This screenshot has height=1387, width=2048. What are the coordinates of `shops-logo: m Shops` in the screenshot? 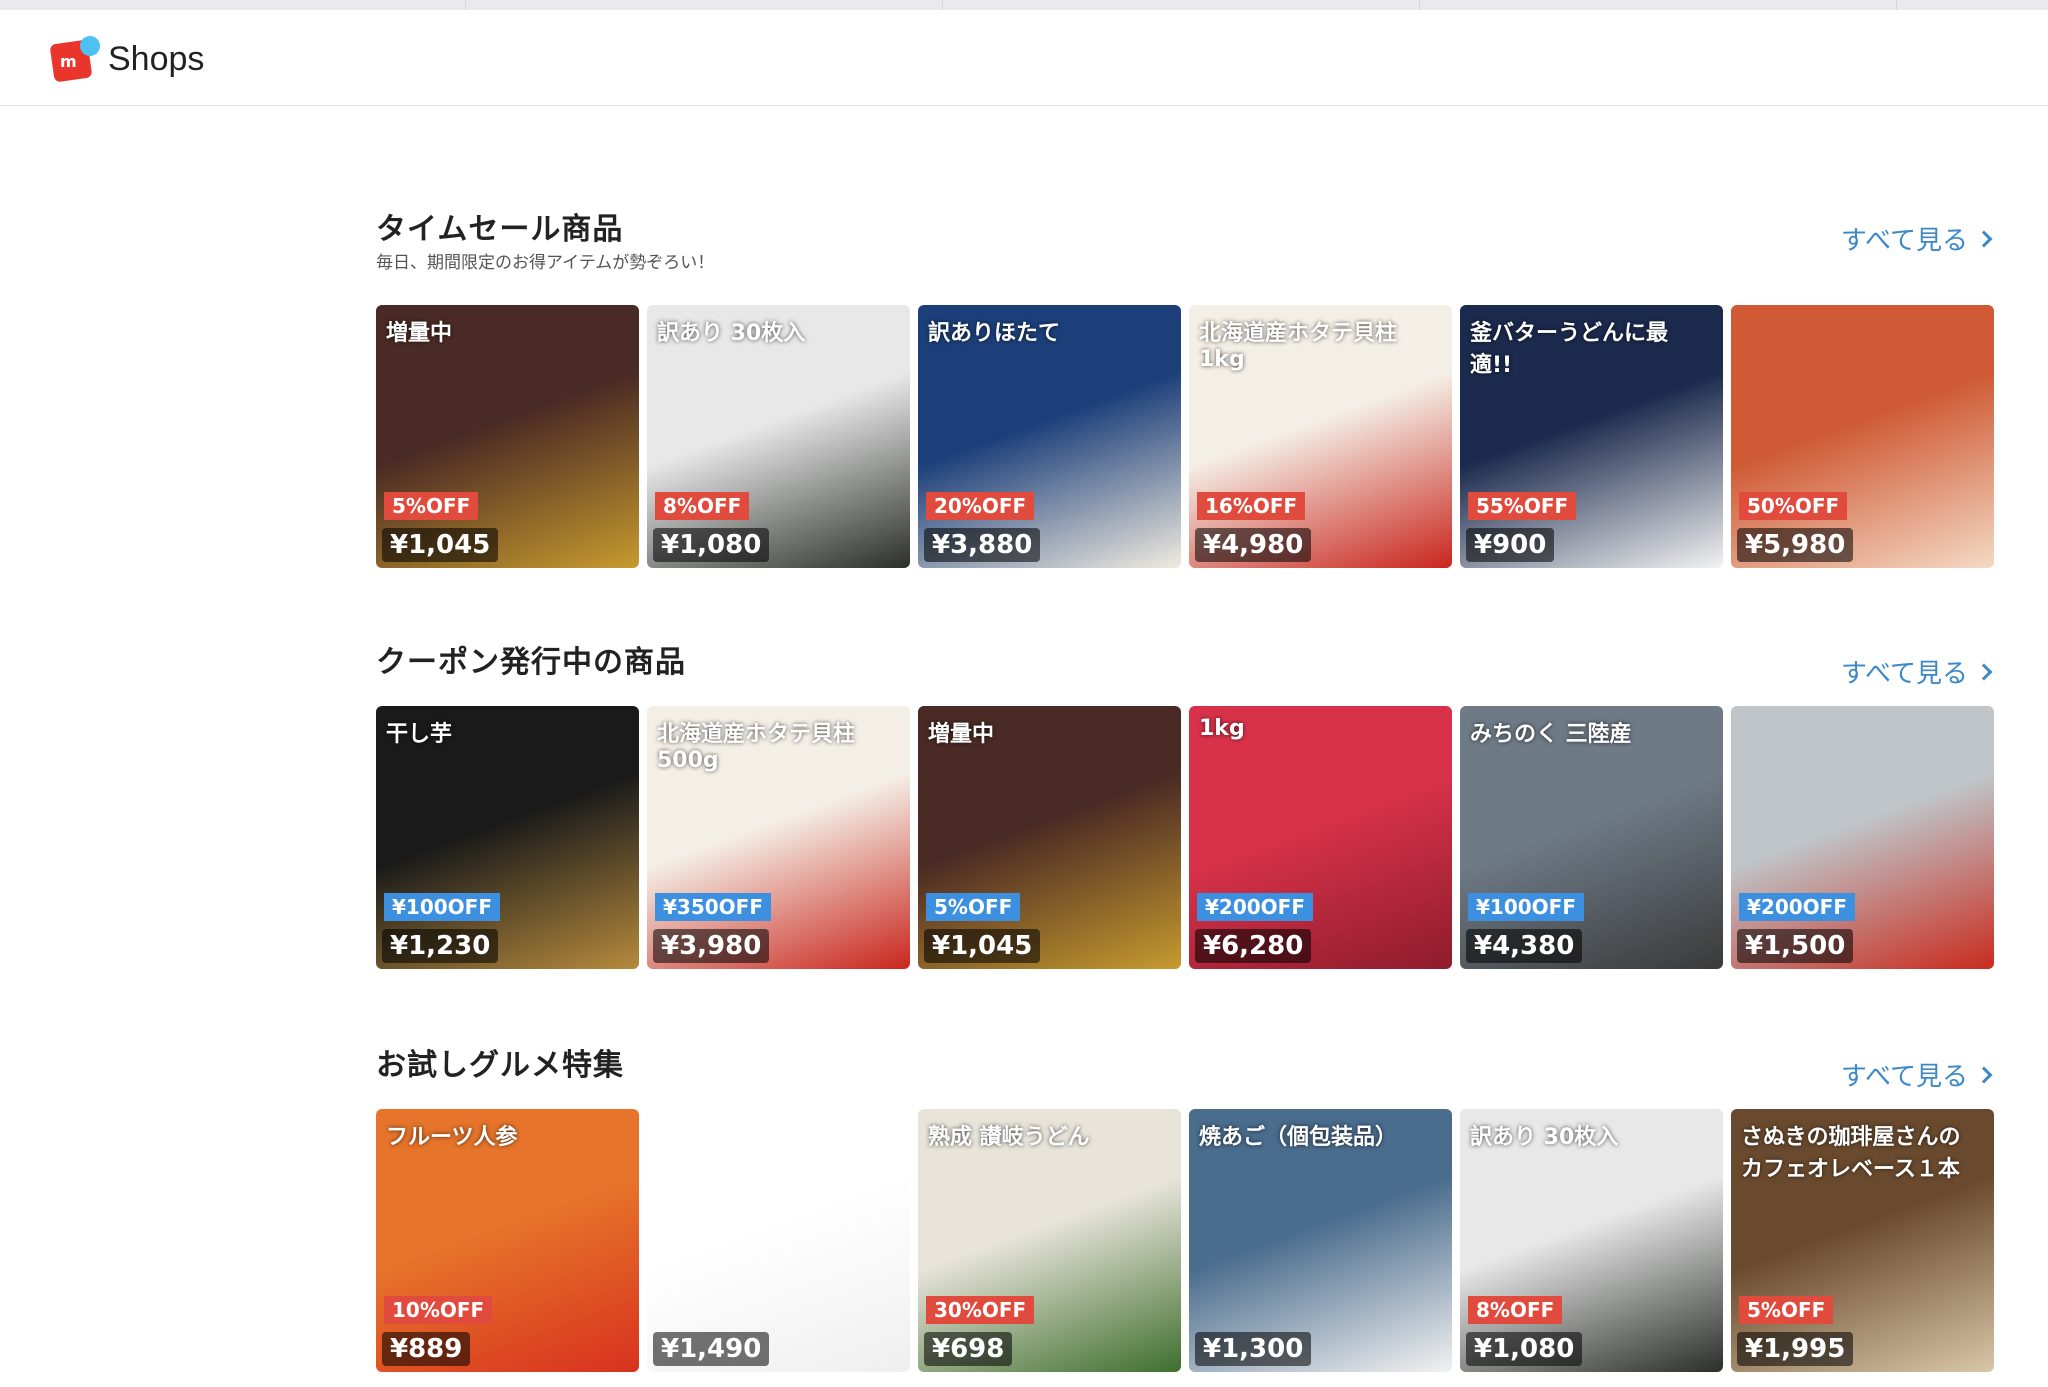 It's located at (127, 59).